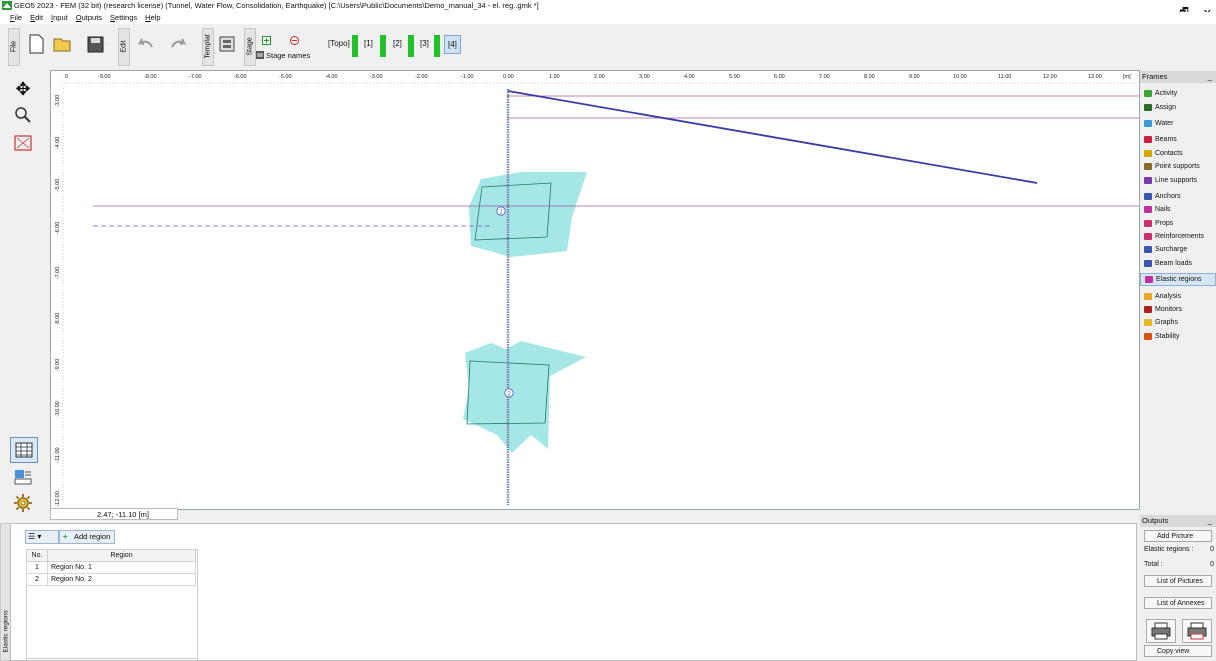 The height and width of the screenshot is (661, 1216). Describe the element at coordinates (288, 55) in the screenshot. I see `stage-names-button: Stage names` at that location.